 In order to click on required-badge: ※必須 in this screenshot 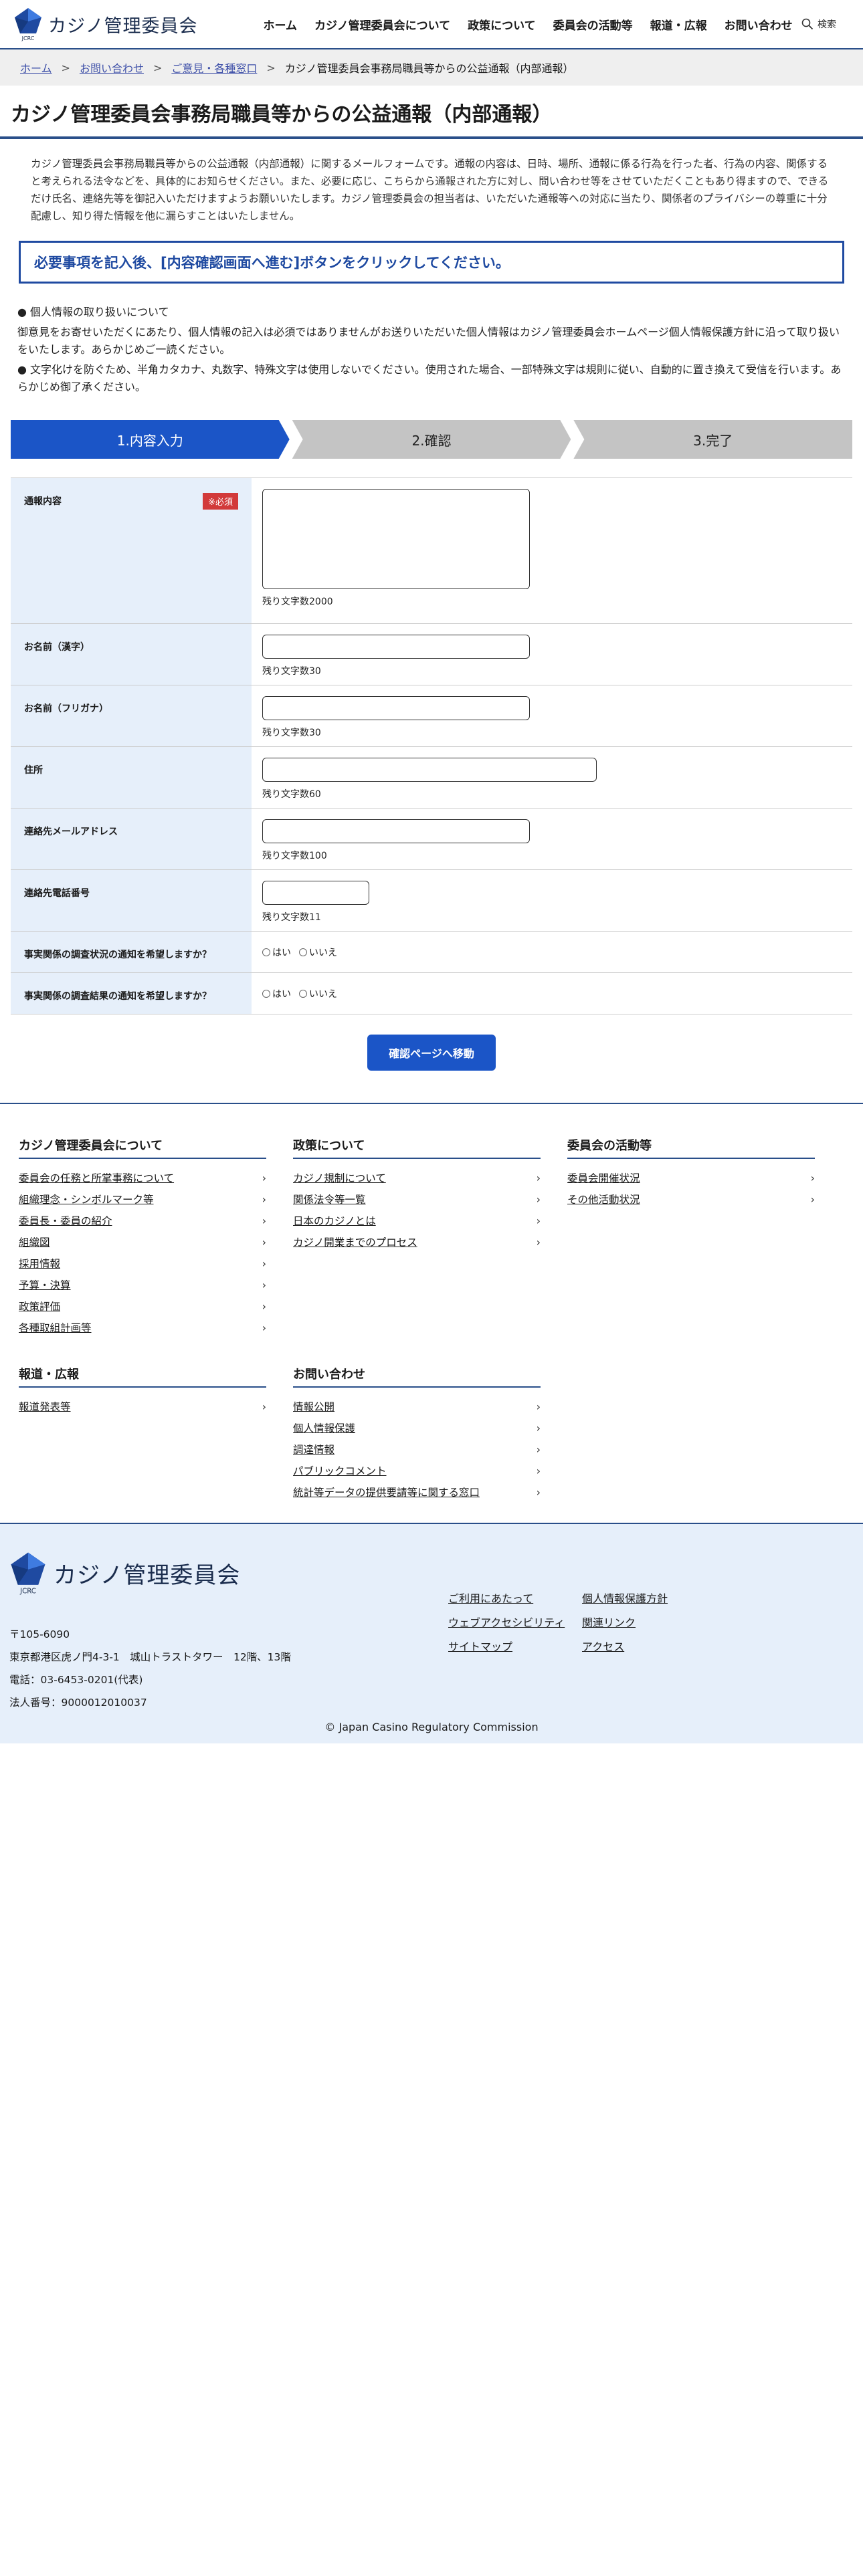, I will do `click(220, 501)`.